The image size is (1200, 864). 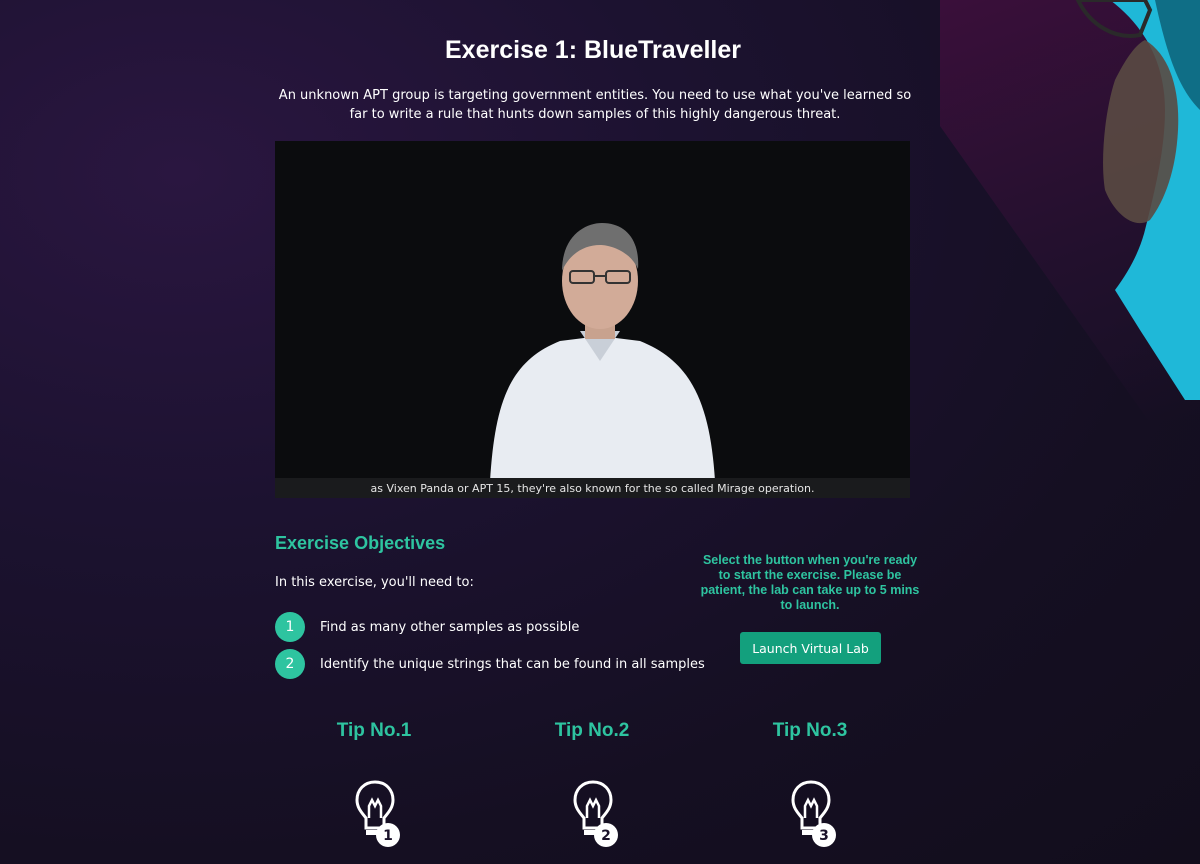 I want to click on objectives-lead: In this exercise, you'll need to:, so click(x=374, y=582).